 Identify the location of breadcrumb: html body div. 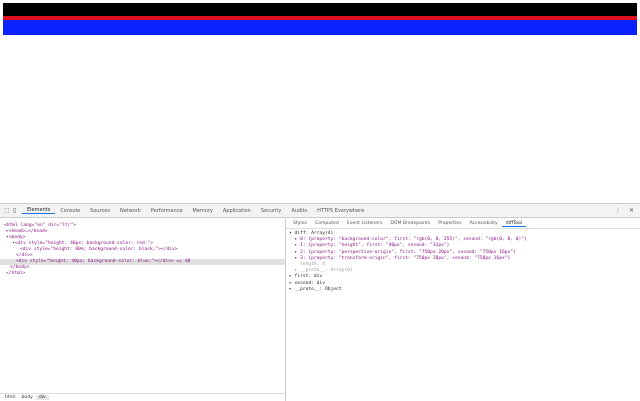
(142, 396).